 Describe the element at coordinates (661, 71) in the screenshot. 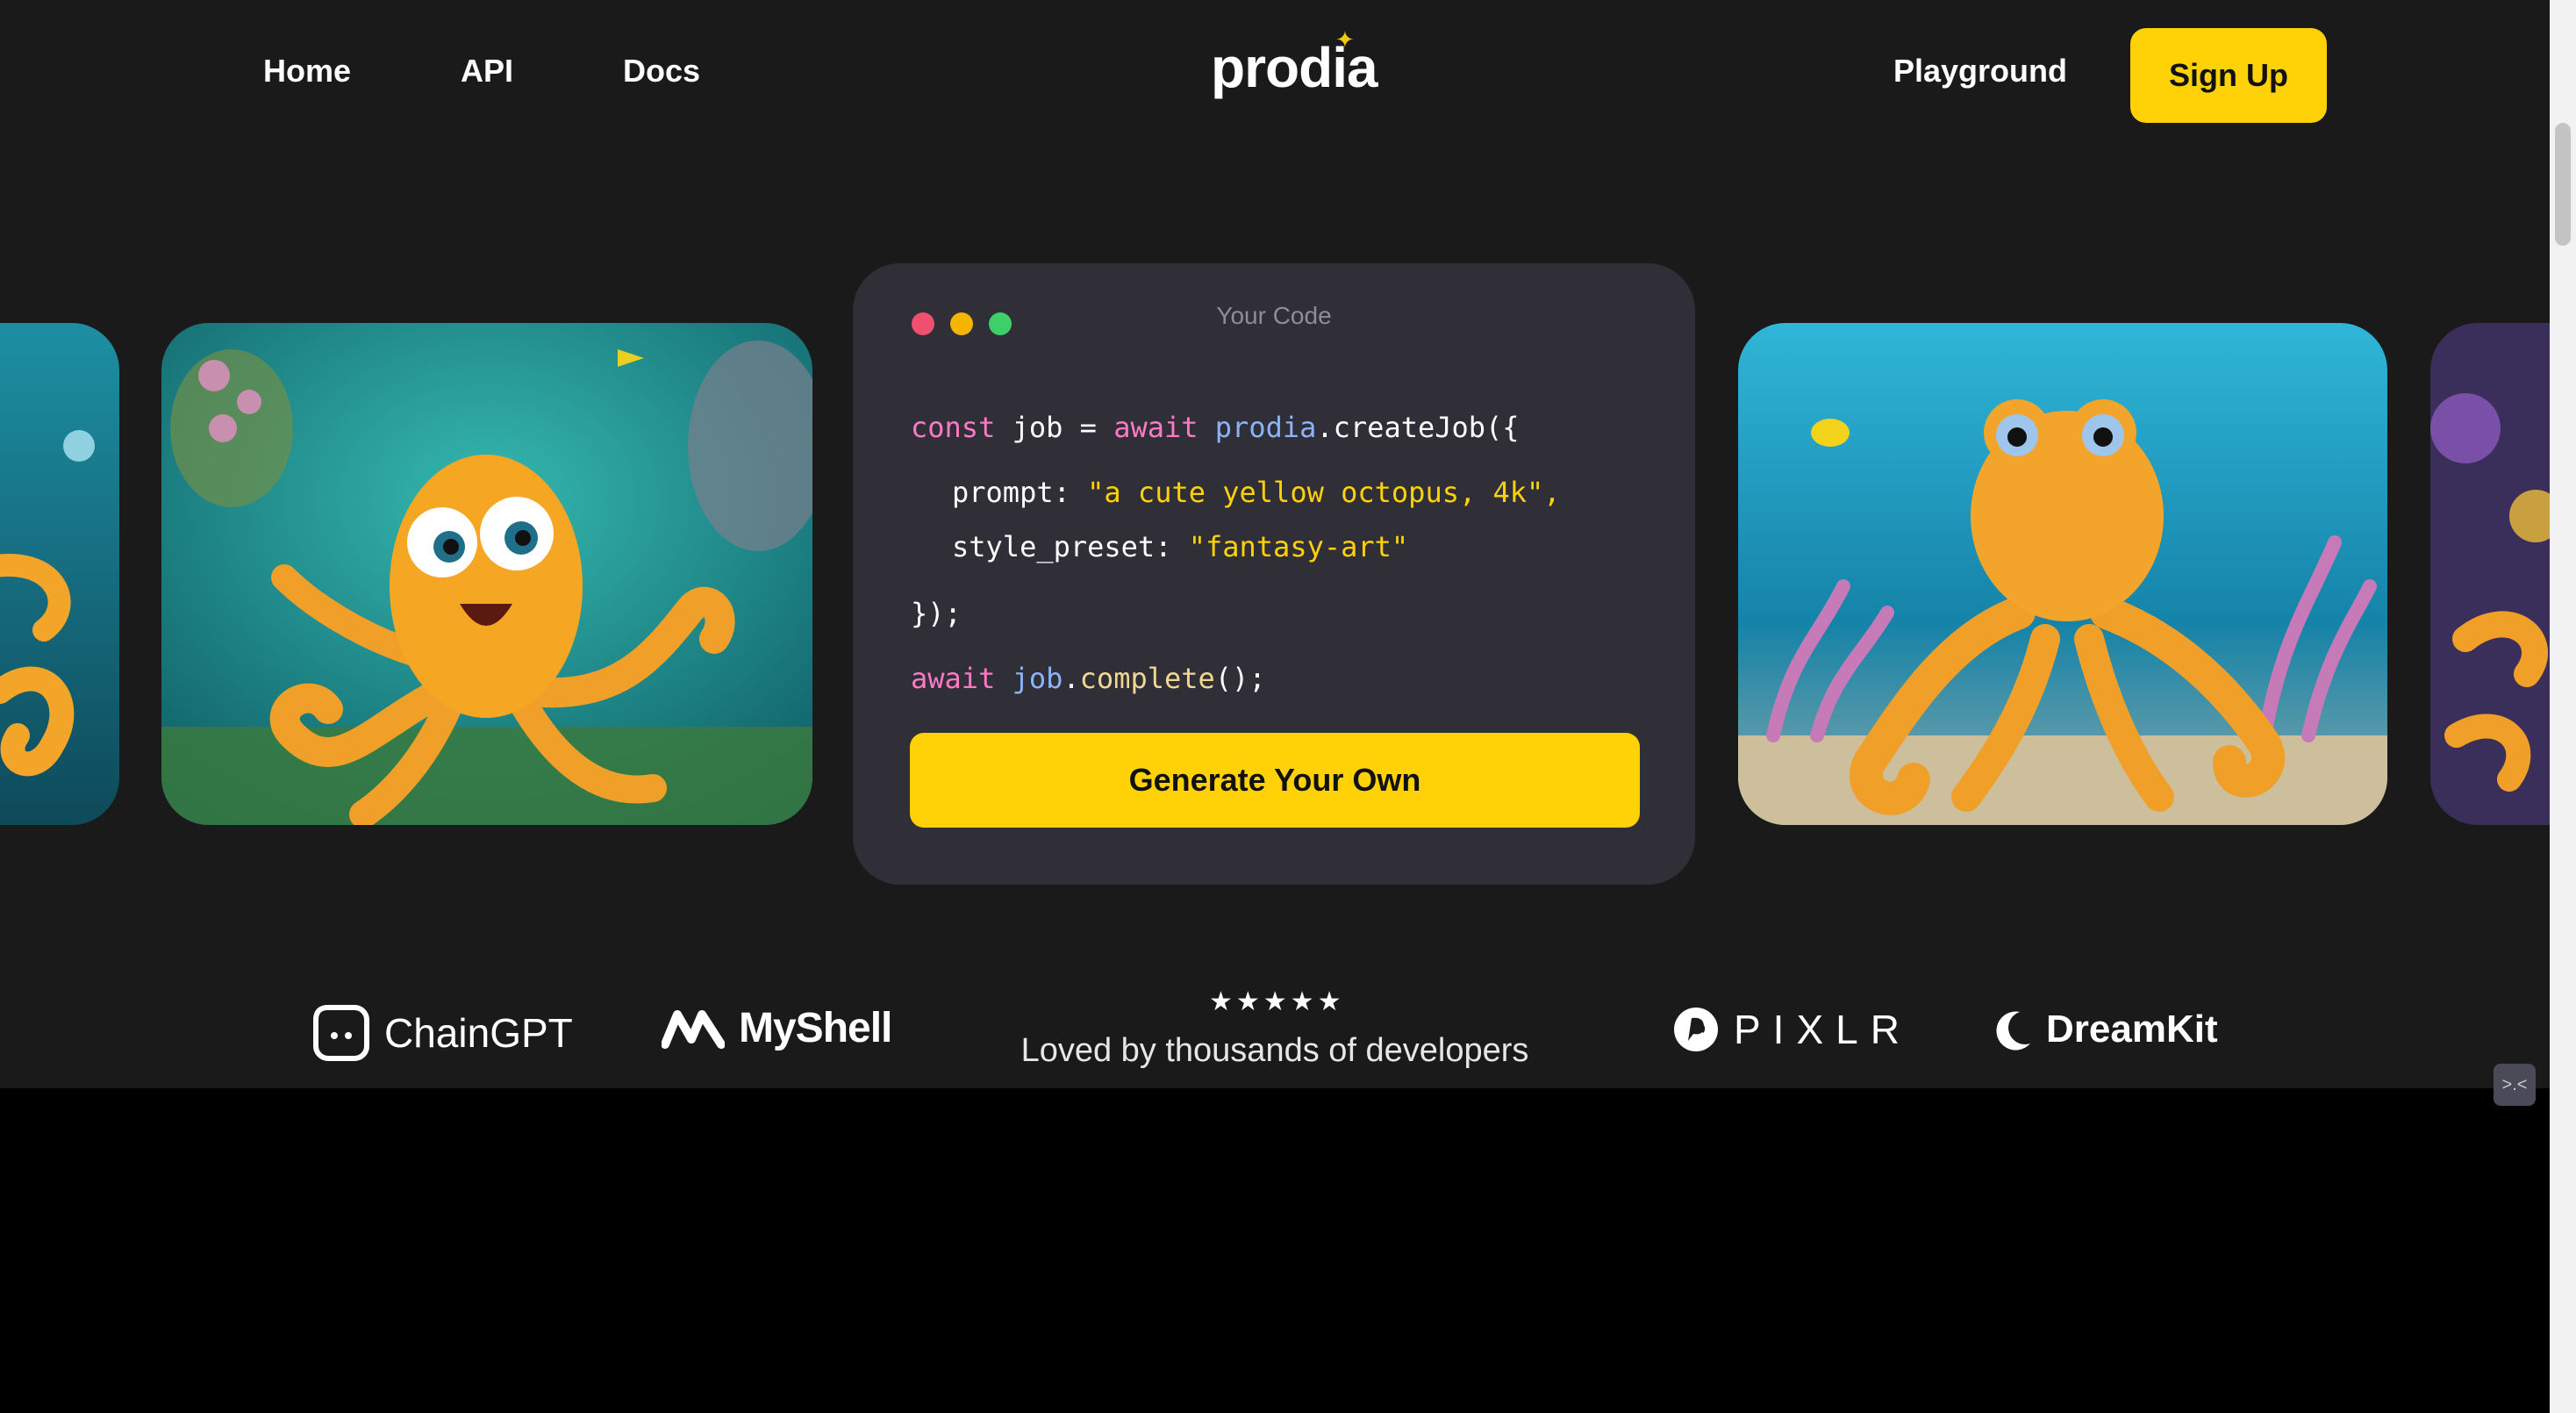

I see `nav-docs-link: Docs` at that location.